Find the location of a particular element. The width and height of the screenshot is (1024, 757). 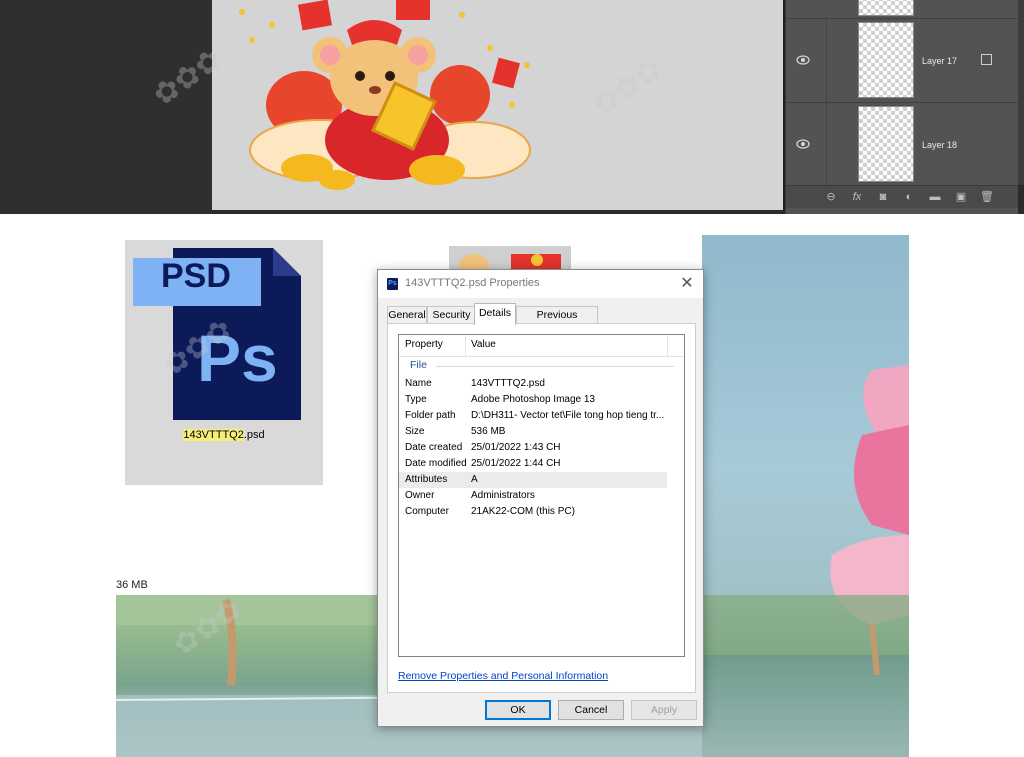

property-row-attributes: Attributes A is located at coordinates (533, 480).